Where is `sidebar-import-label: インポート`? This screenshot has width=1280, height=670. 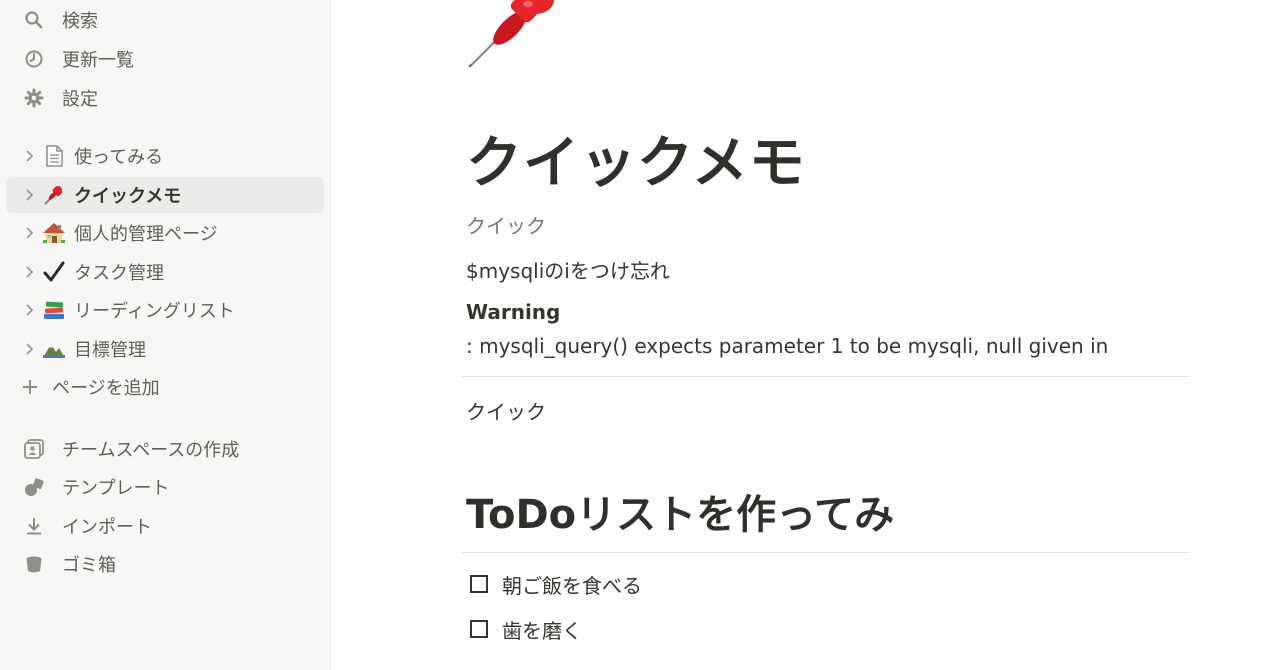 sidebar-import-label: インポート is located at coordinates (107, 527).